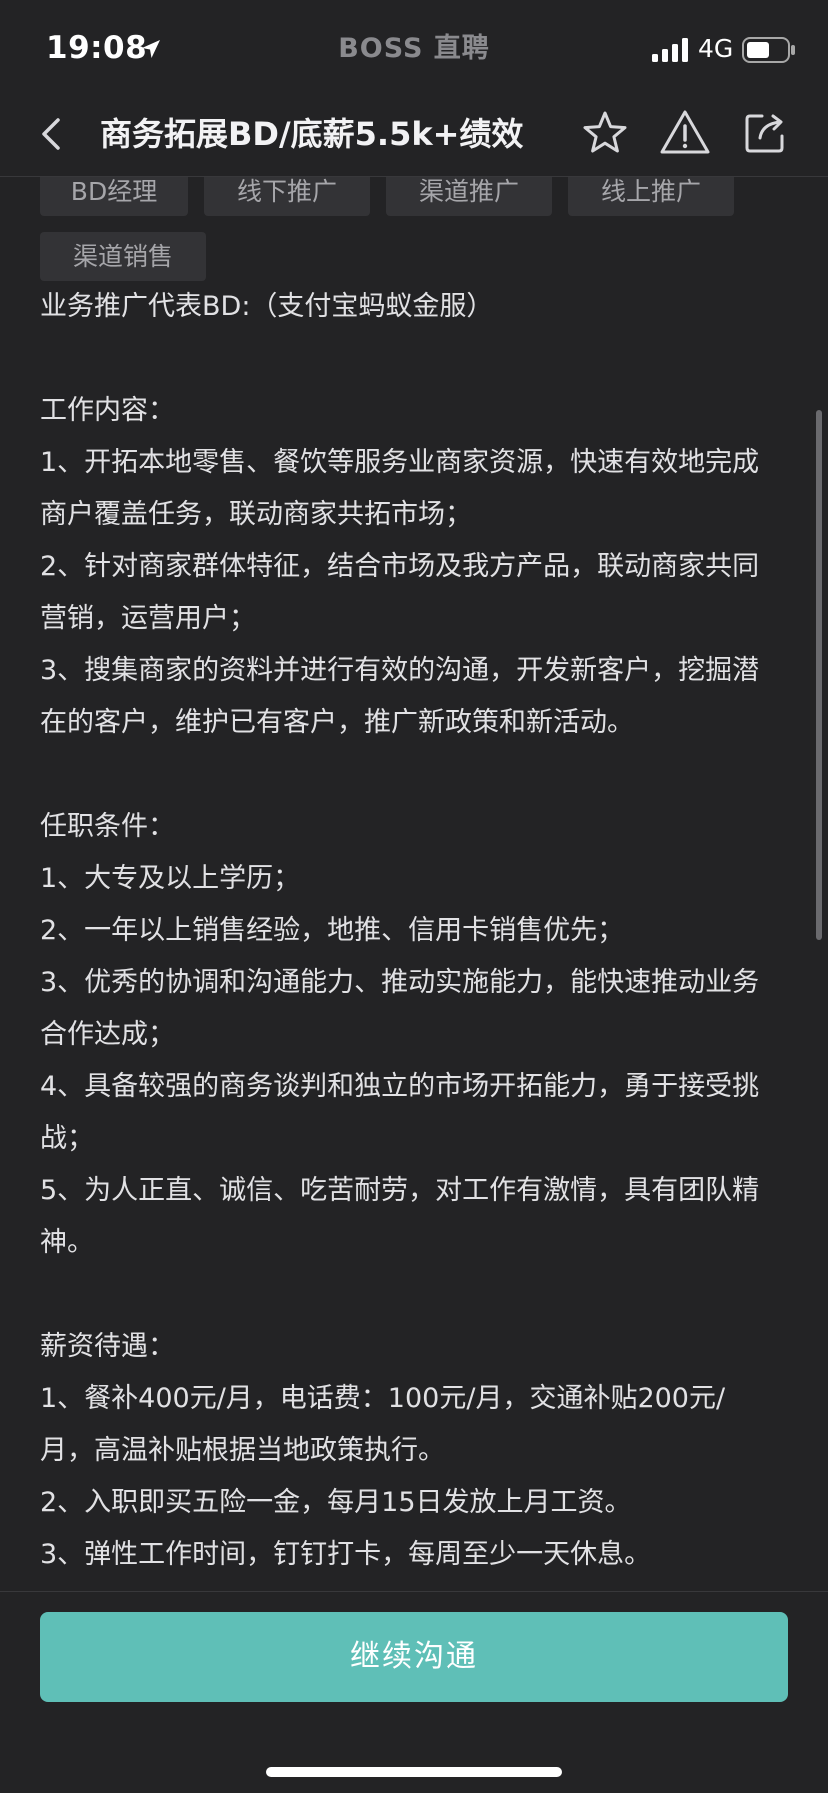  I want to click on description-line: 3、优秀的协调和沟通能力、推动实施能力，能快速推动业务, so click(400, 982).